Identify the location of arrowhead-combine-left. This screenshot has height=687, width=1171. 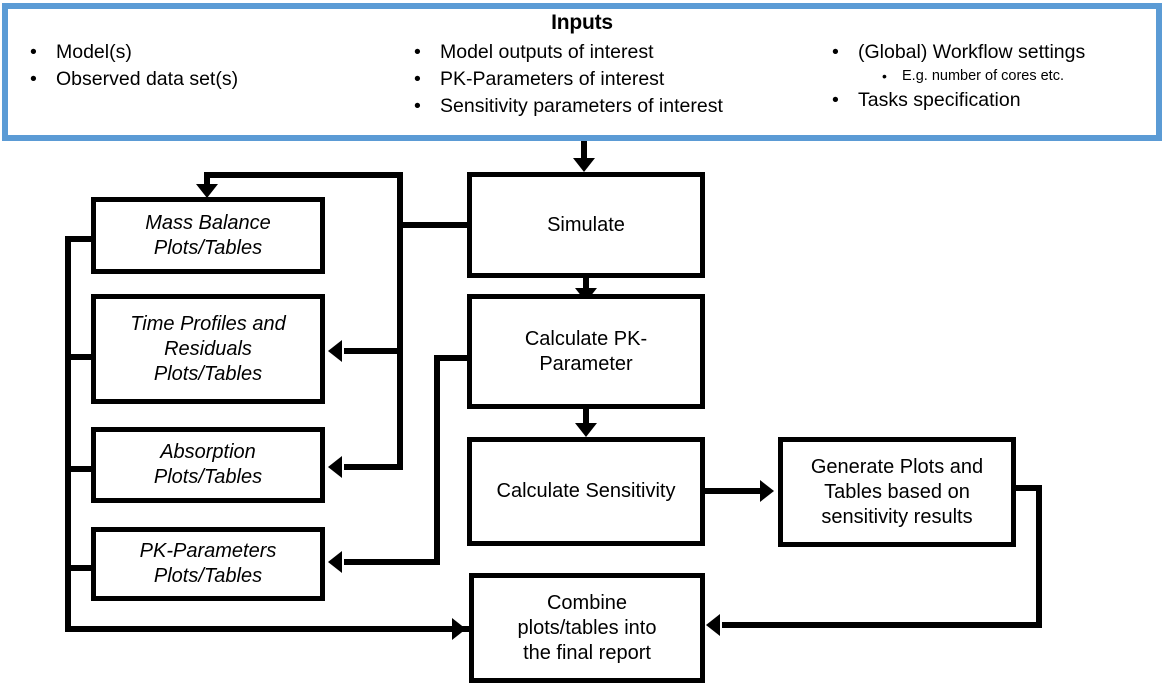
(459, 629).